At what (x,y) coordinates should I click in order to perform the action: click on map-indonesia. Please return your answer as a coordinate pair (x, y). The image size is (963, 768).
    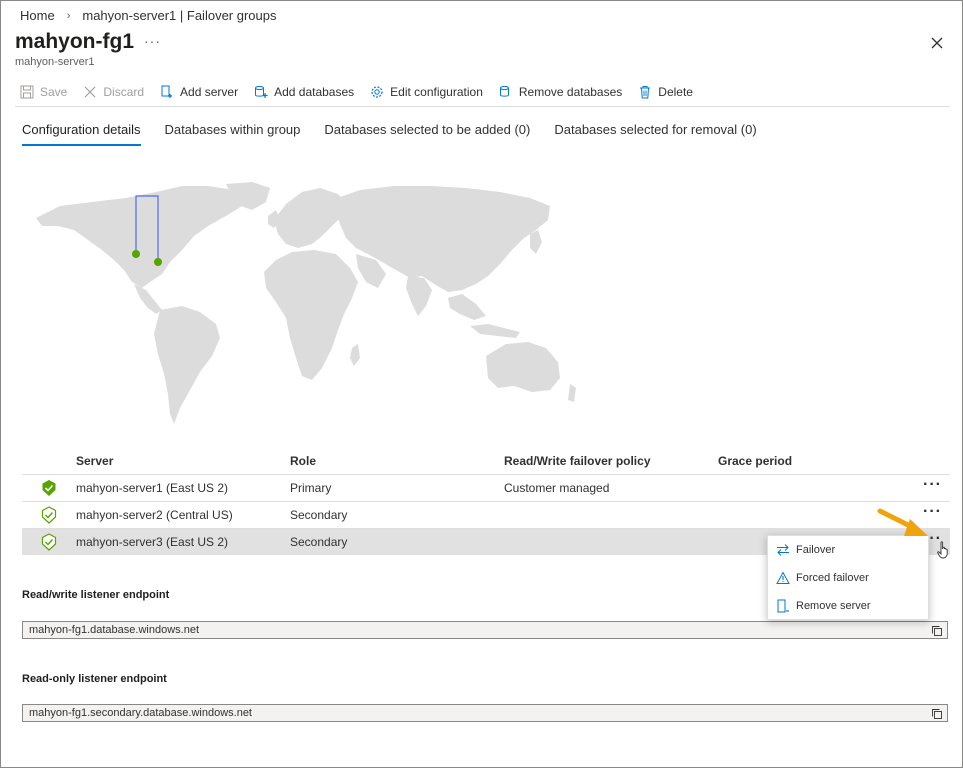
    Looking at the image, I should click on (495, 331).